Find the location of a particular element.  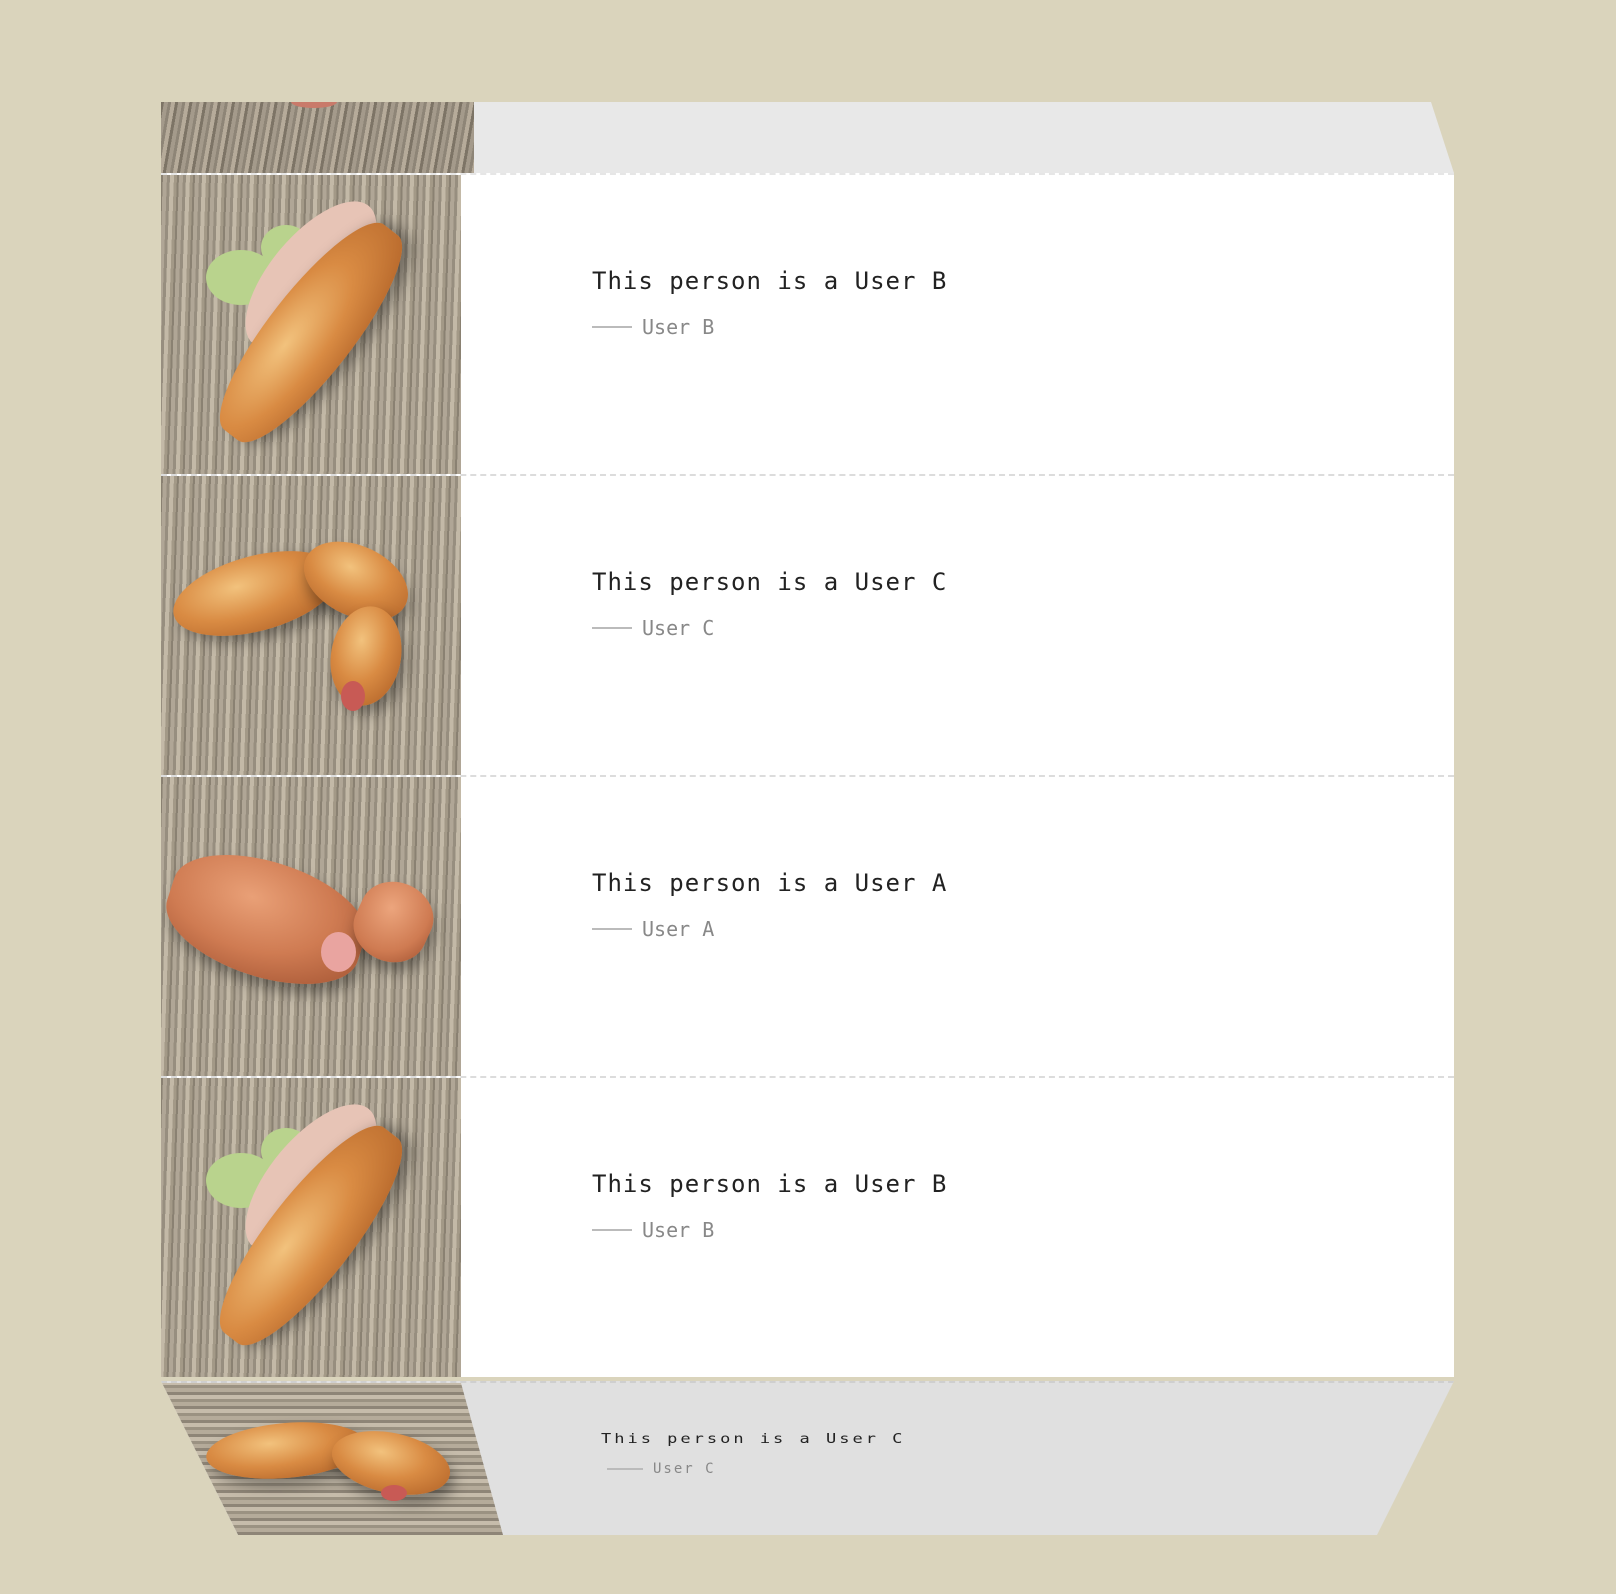

author-name: User A is located at coordinates (678, 929).